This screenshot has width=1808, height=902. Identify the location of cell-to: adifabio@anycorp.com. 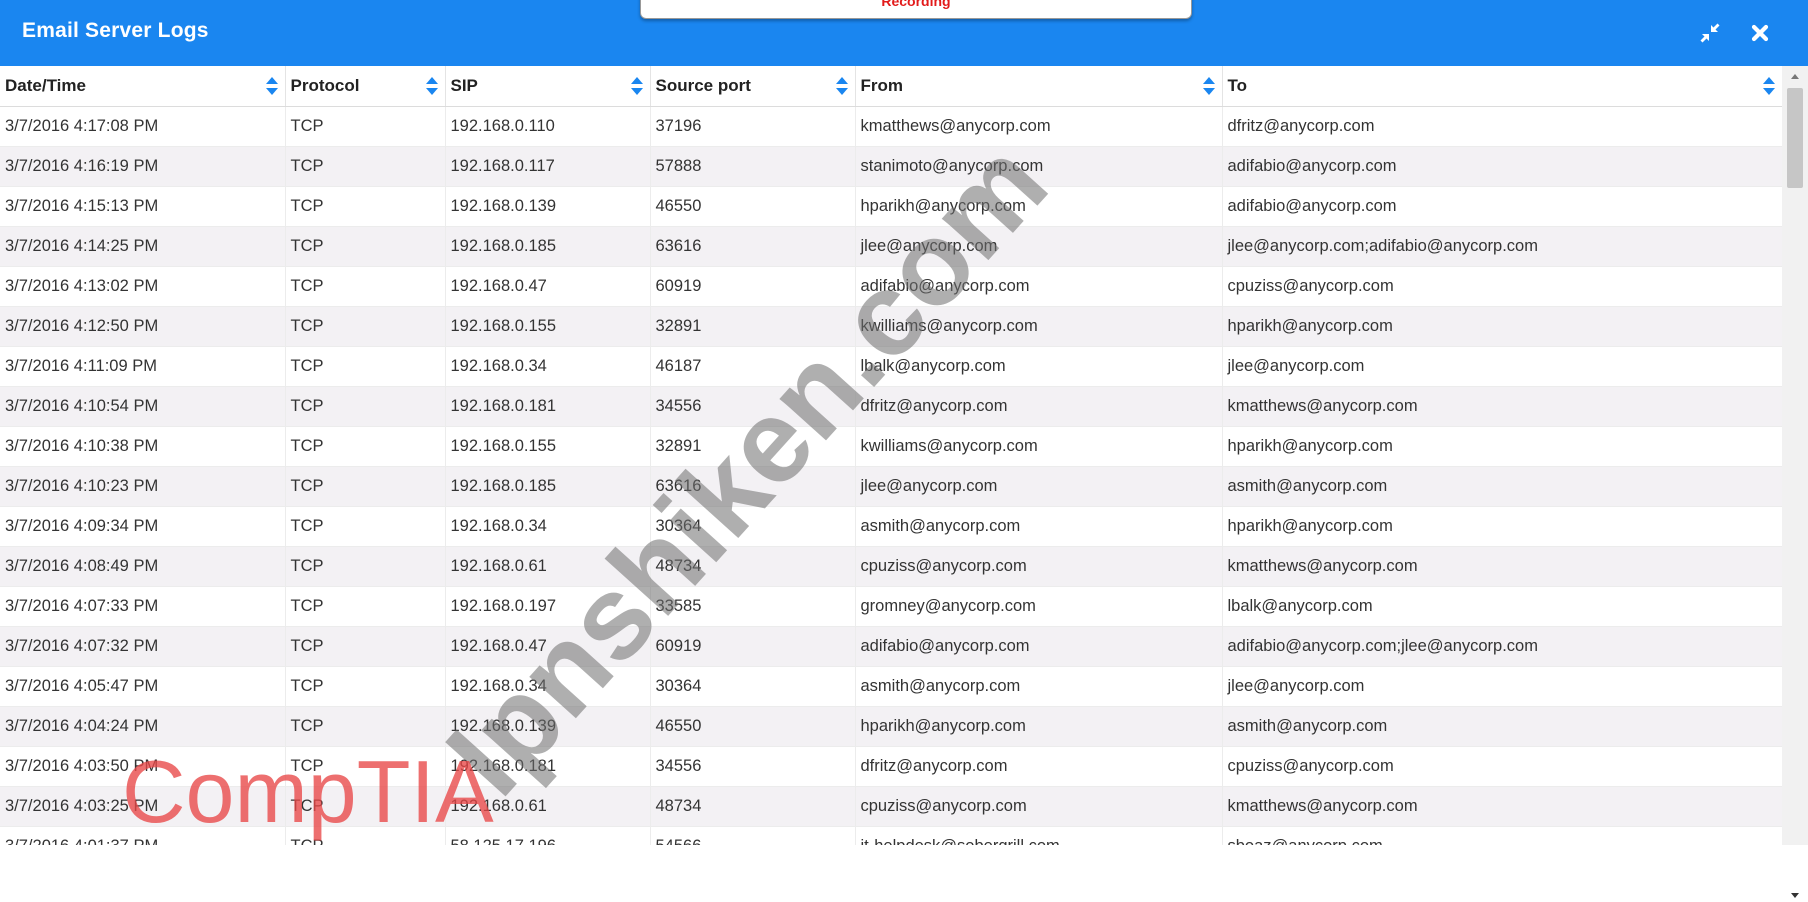
(1502, 206).